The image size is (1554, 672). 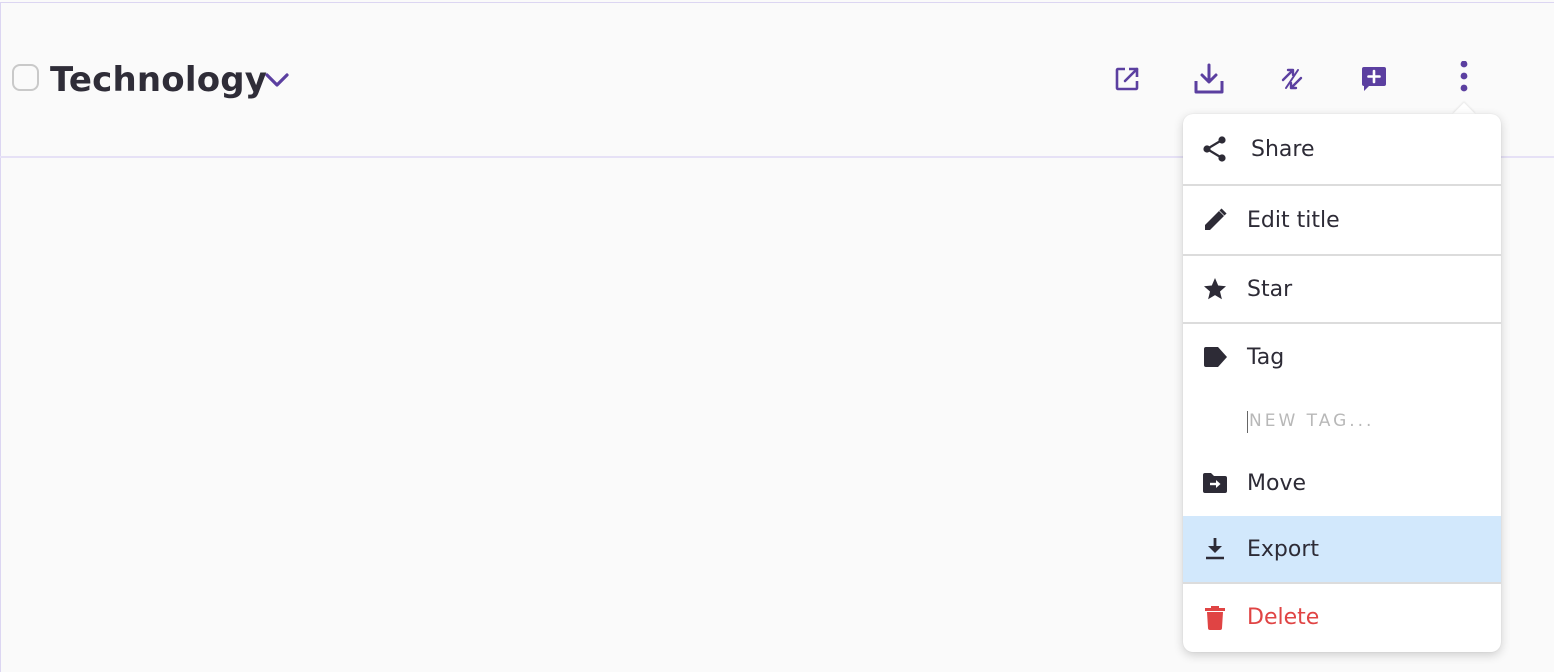 I want to click on trash-icon, so click(x=1215, y=617).